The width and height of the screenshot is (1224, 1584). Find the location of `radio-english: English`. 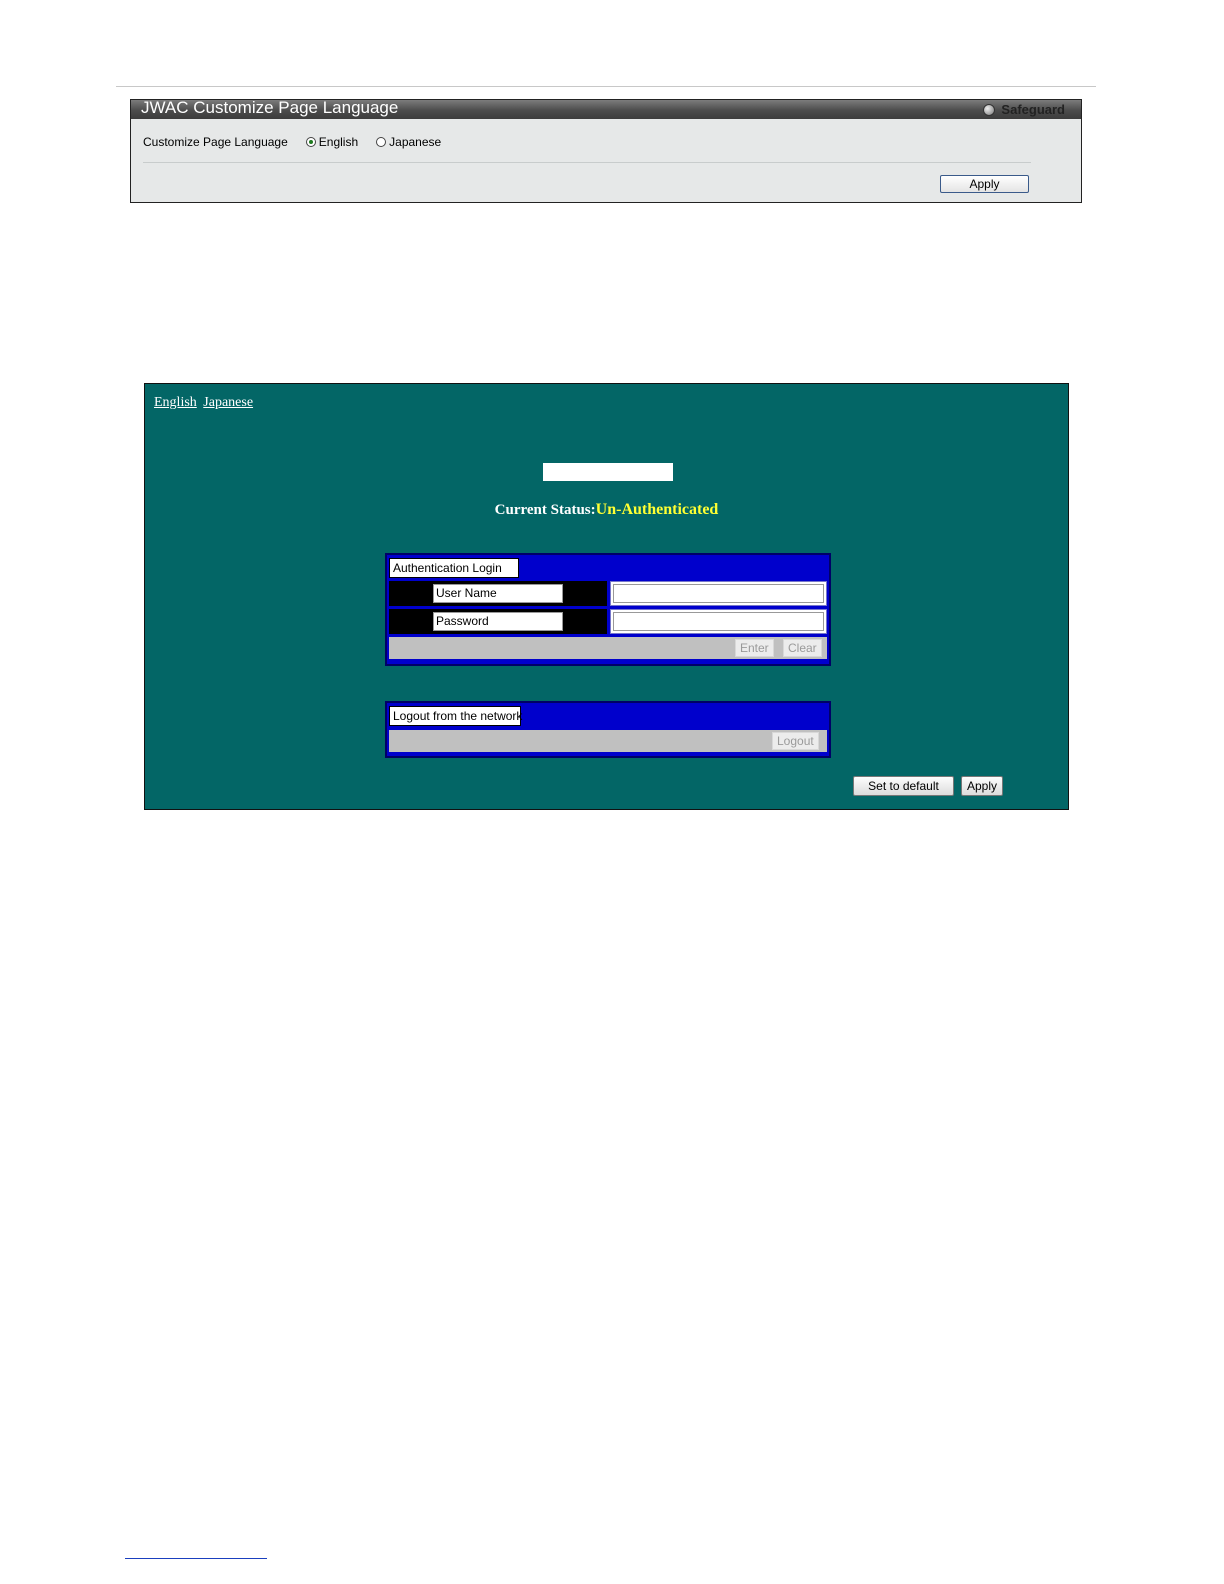

radio-english: English is located at coordinates (332, 142).